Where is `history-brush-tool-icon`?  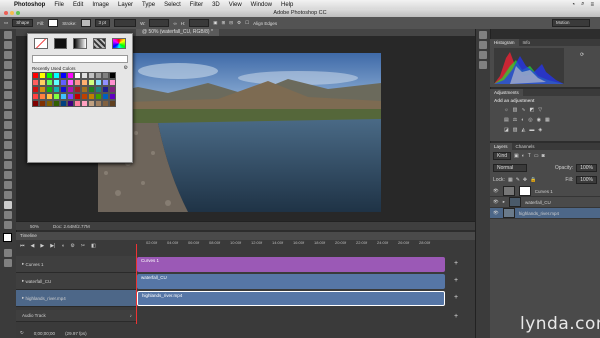 history-brush-tool-icon is located at coordinates (8, 125).